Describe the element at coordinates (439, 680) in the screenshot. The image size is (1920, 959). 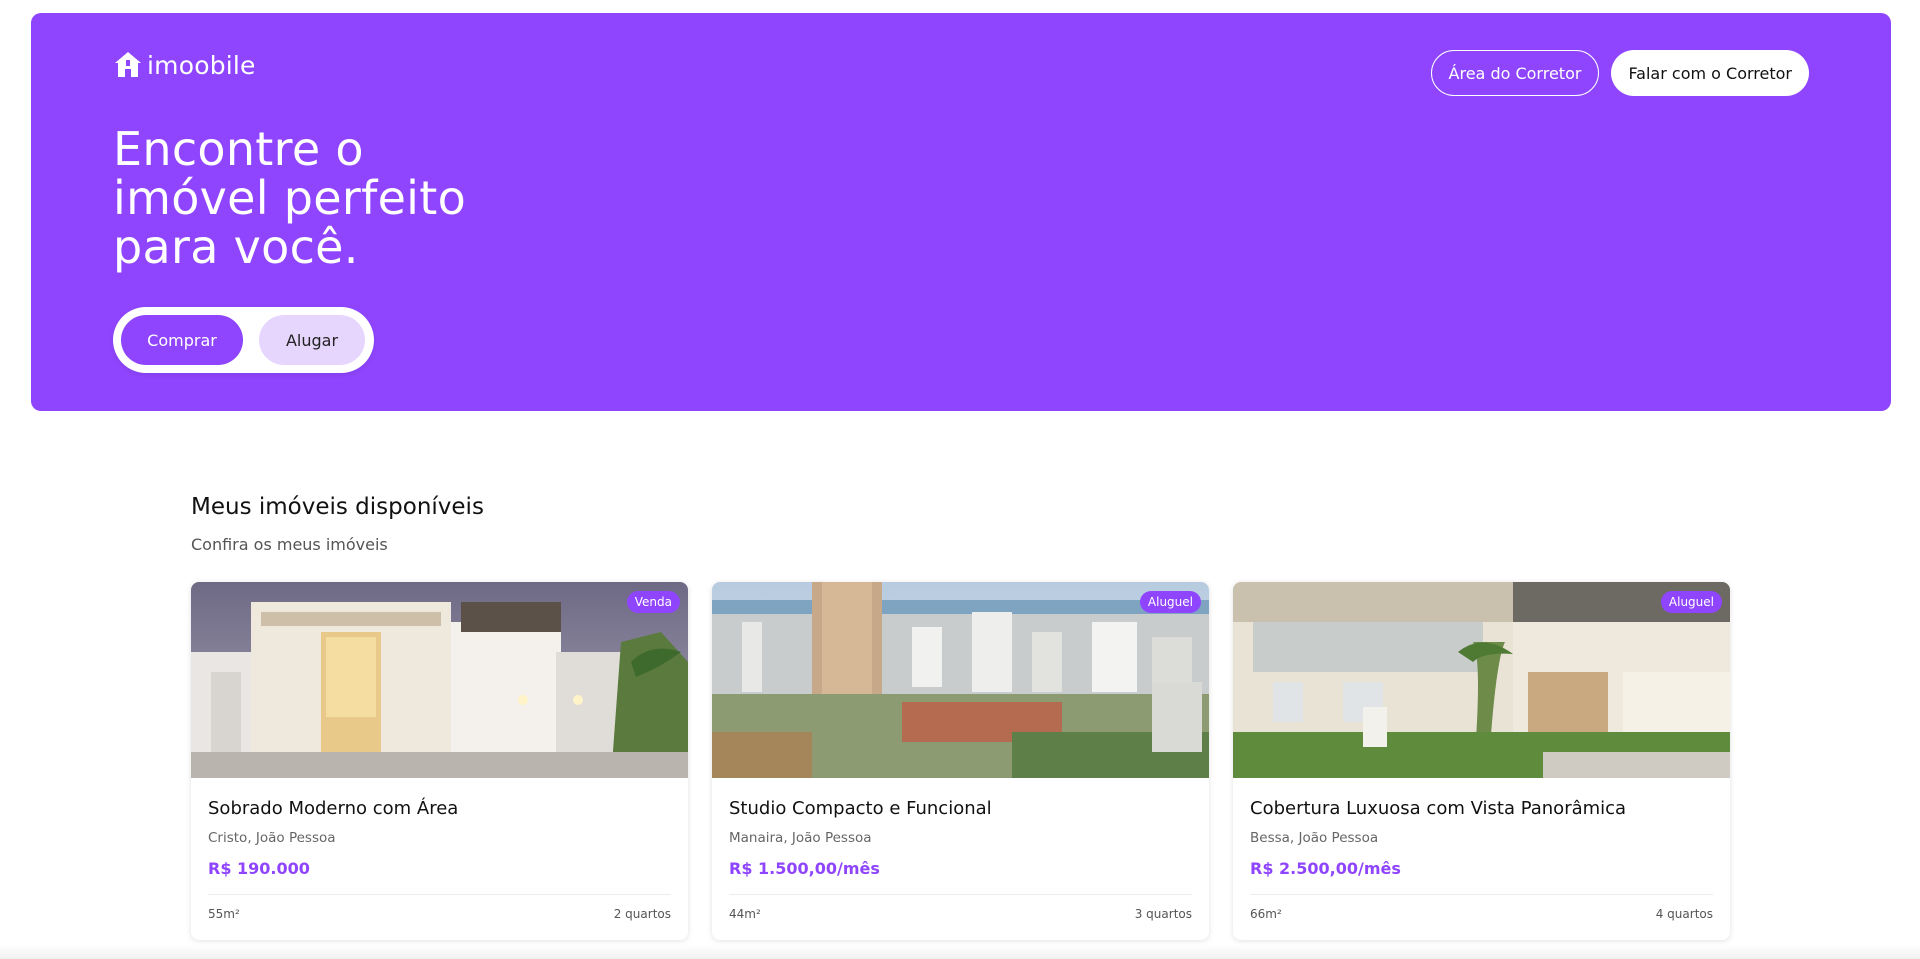
I see `listing-photo: Venda` at that location.